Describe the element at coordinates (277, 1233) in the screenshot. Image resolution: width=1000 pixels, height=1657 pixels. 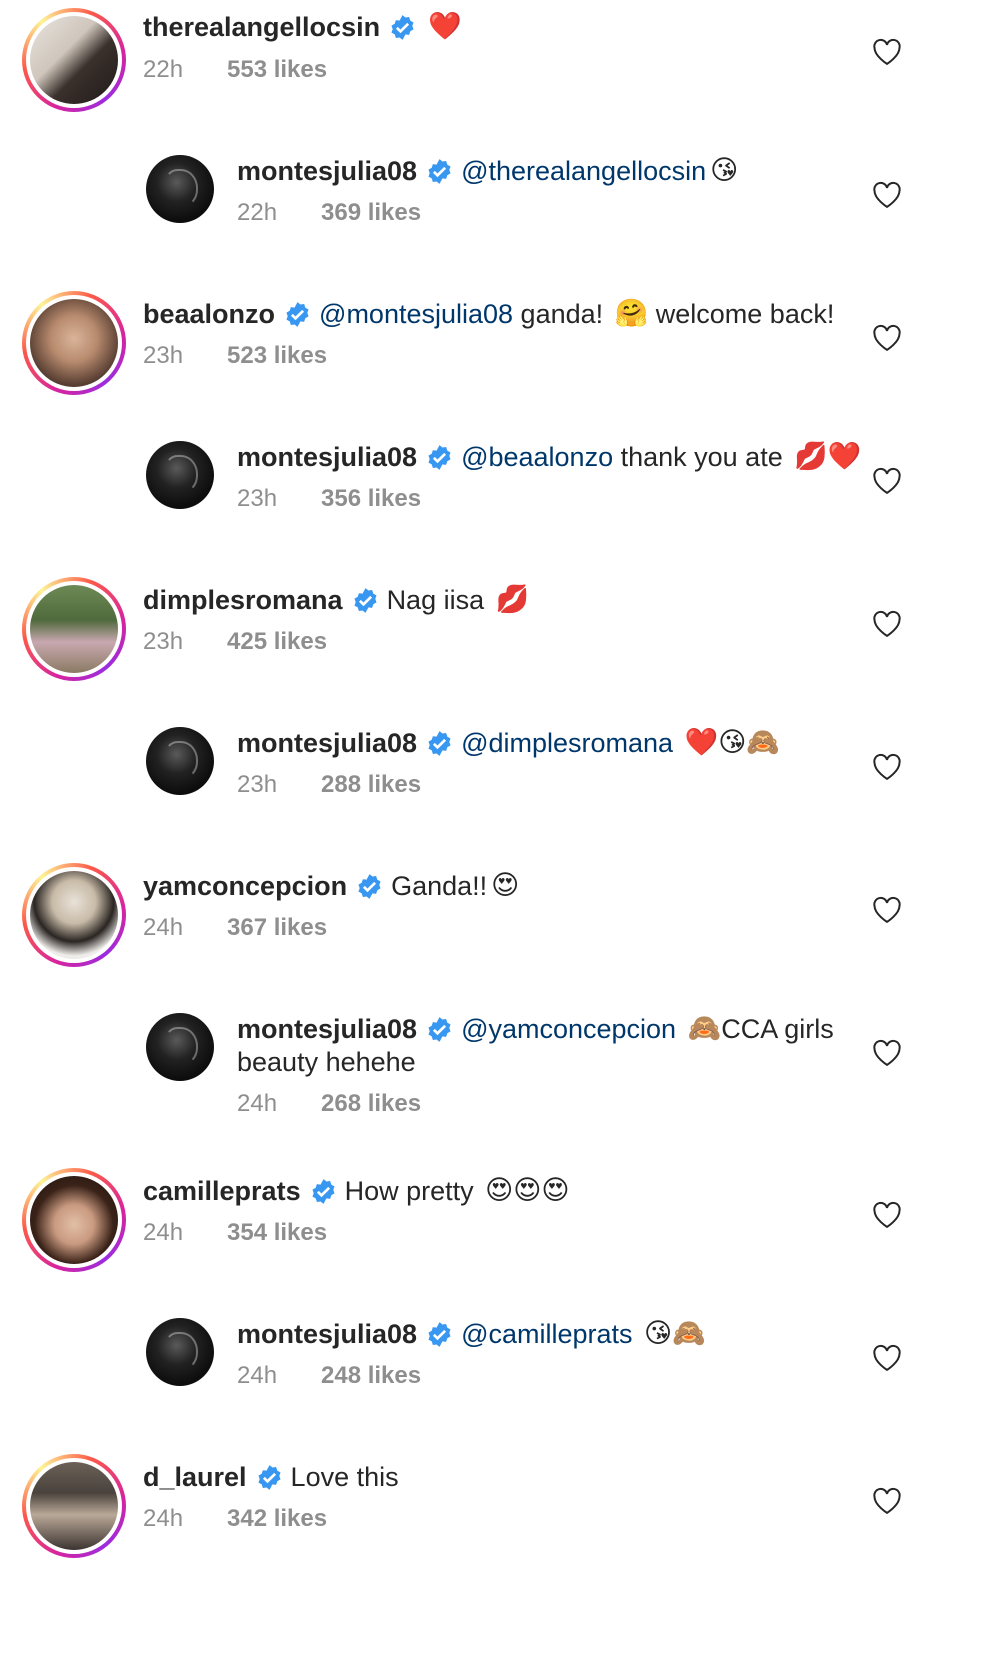
I see `comment-likes: 354 likes` at that location.